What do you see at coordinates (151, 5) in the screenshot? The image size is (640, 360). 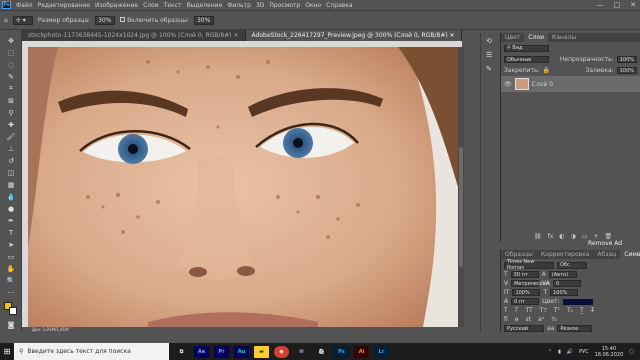 I see `menu-layers: Слои` at bounding box center [151, 5].